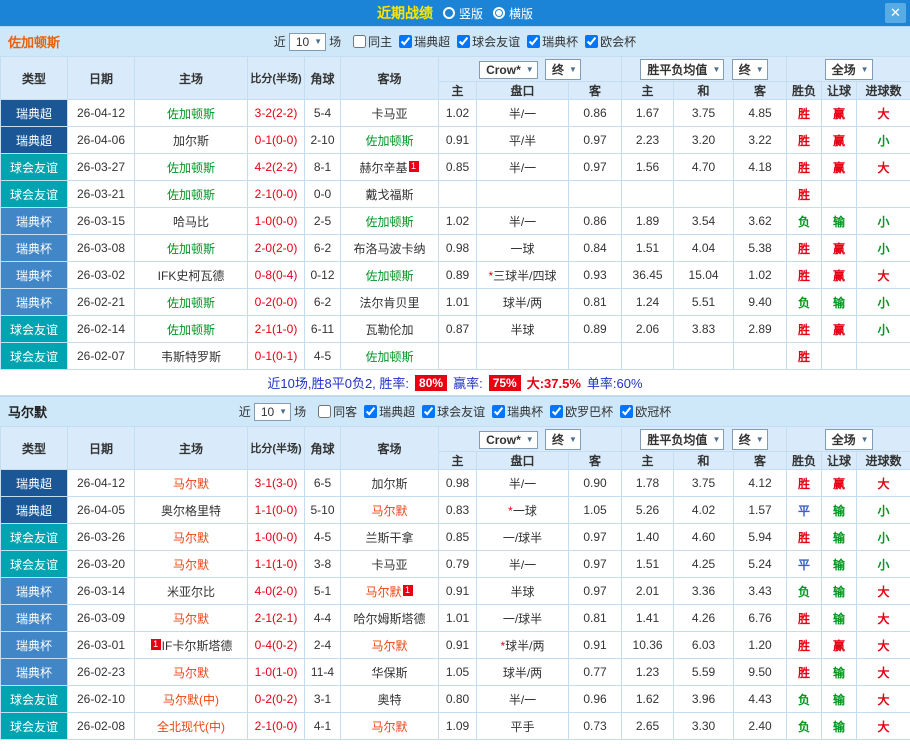  What do you see at coordinates (276, 645) in the screenshot?
I see `score-cell: 0-4(0-2)` at bounding box center [276, 645].